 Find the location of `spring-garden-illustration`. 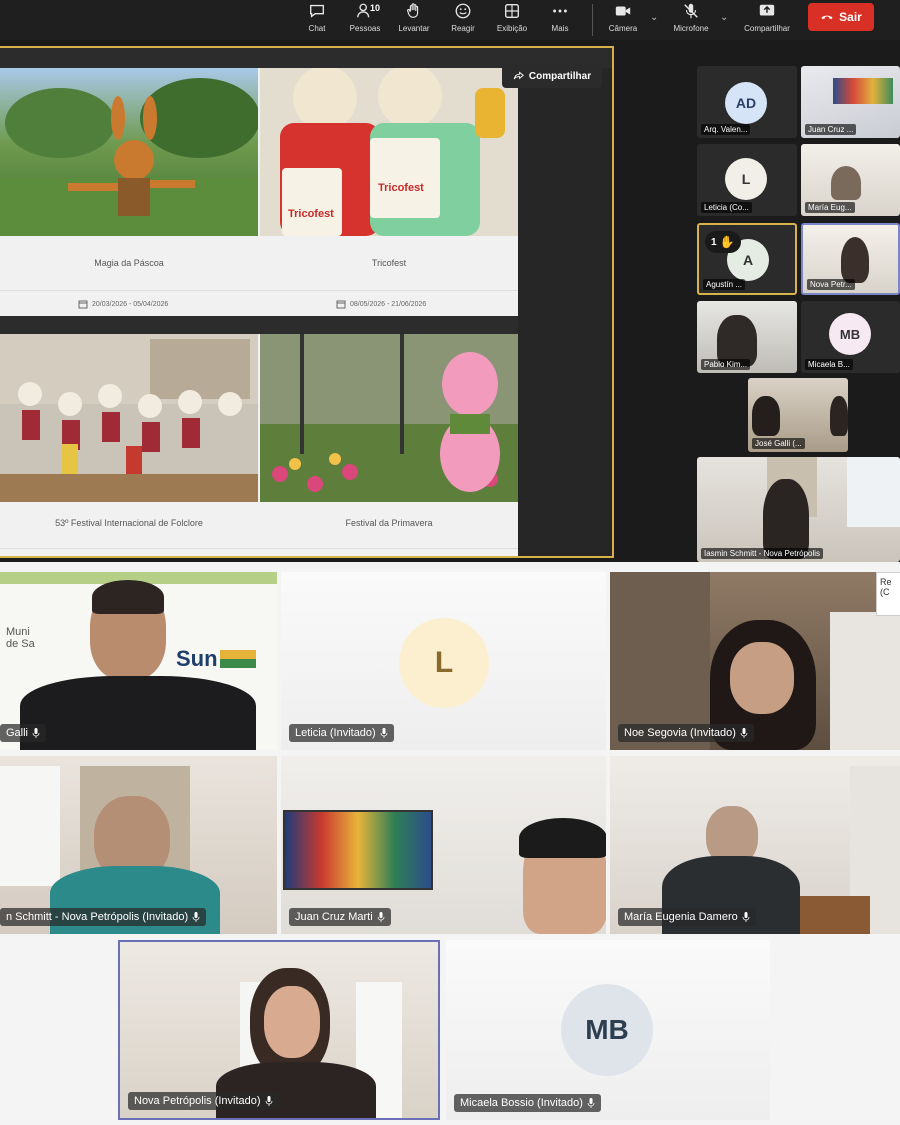

spring-garden-illustration is located at coordinates (389, 418).